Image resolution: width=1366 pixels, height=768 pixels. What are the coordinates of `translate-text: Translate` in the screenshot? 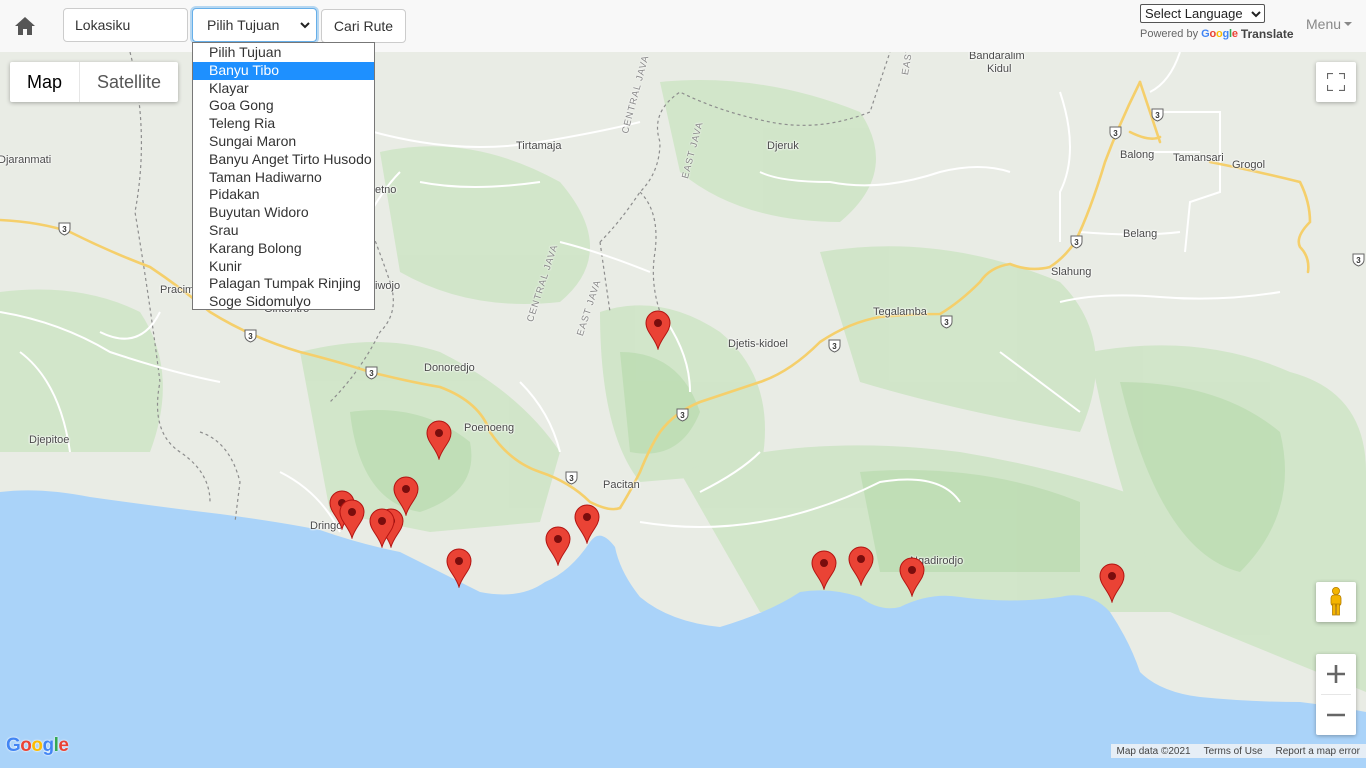 It's located at (1267, 34).